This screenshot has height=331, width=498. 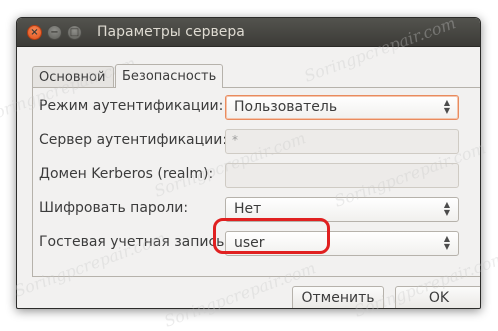 What do you see at coordinates (286, 107) in the screenshot?
I see `auth-mode-value: Пользователь` at bounding box center [286, 107].